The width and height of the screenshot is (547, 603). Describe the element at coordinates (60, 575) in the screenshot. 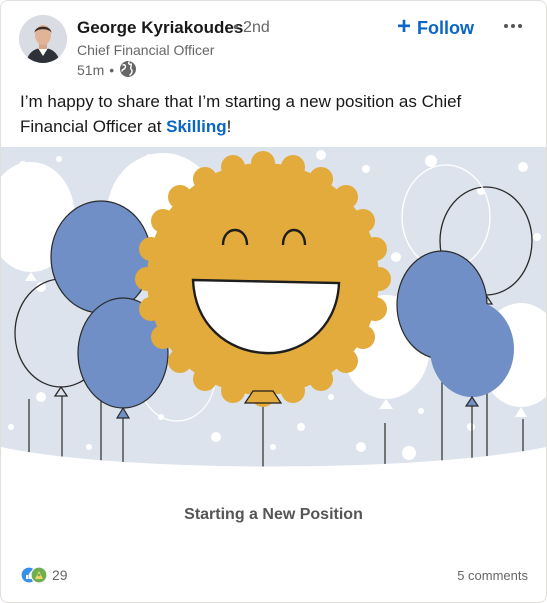

I see `reaction-count: 29` at that location.